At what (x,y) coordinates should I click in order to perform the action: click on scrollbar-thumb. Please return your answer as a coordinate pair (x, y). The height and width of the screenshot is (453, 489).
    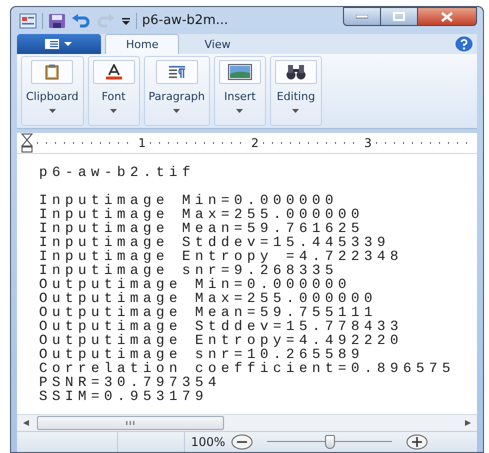
    Looking at the image, I should click on (130, 423).